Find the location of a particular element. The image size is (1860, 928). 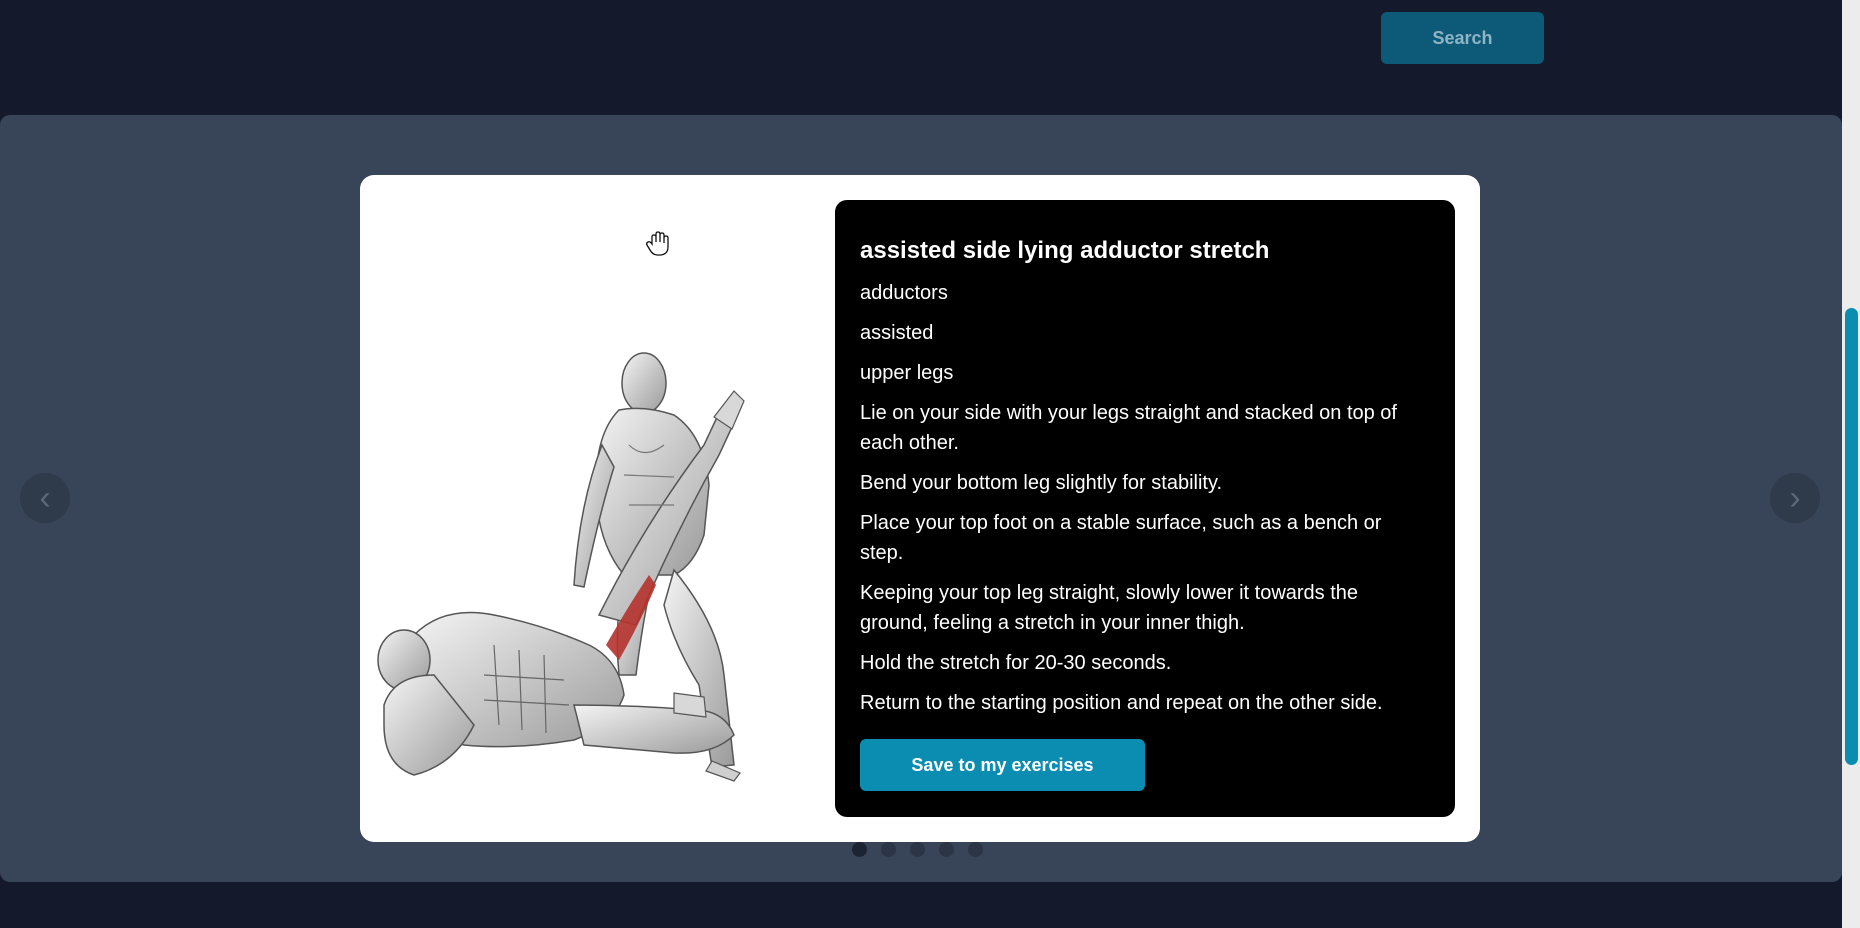

exercise-illustration is located at coordinates (561, 567).